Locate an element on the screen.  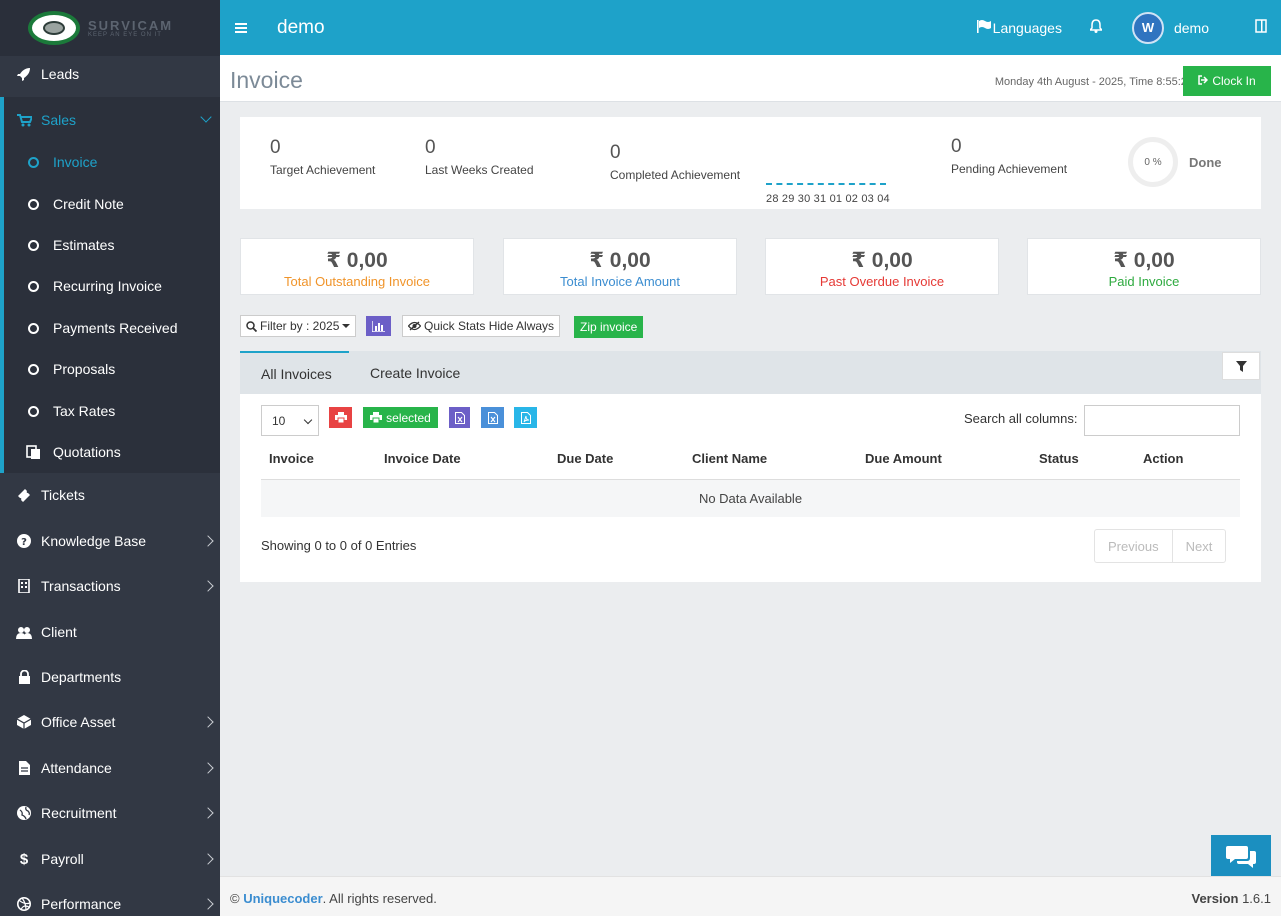
avatar: W is located at coordinates (1147, 27).